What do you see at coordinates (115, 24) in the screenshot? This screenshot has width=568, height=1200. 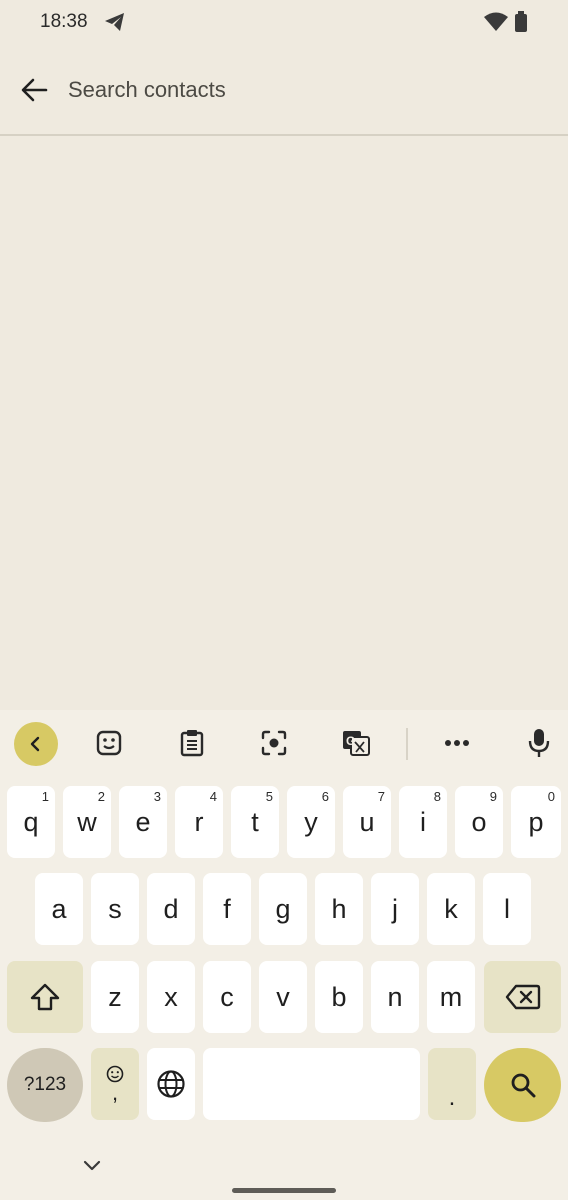 I see `telegram-icon` at bounding box center [115, 24].